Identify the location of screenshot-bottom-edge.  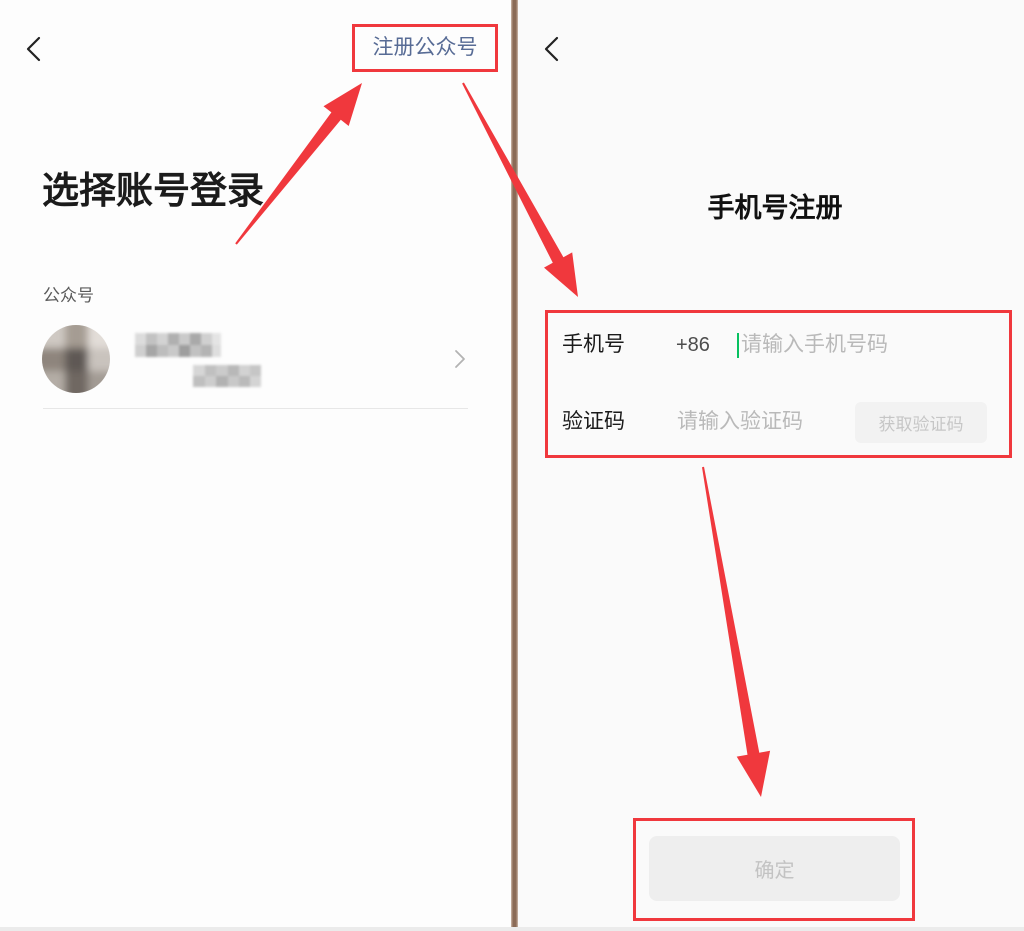
(512, 929).